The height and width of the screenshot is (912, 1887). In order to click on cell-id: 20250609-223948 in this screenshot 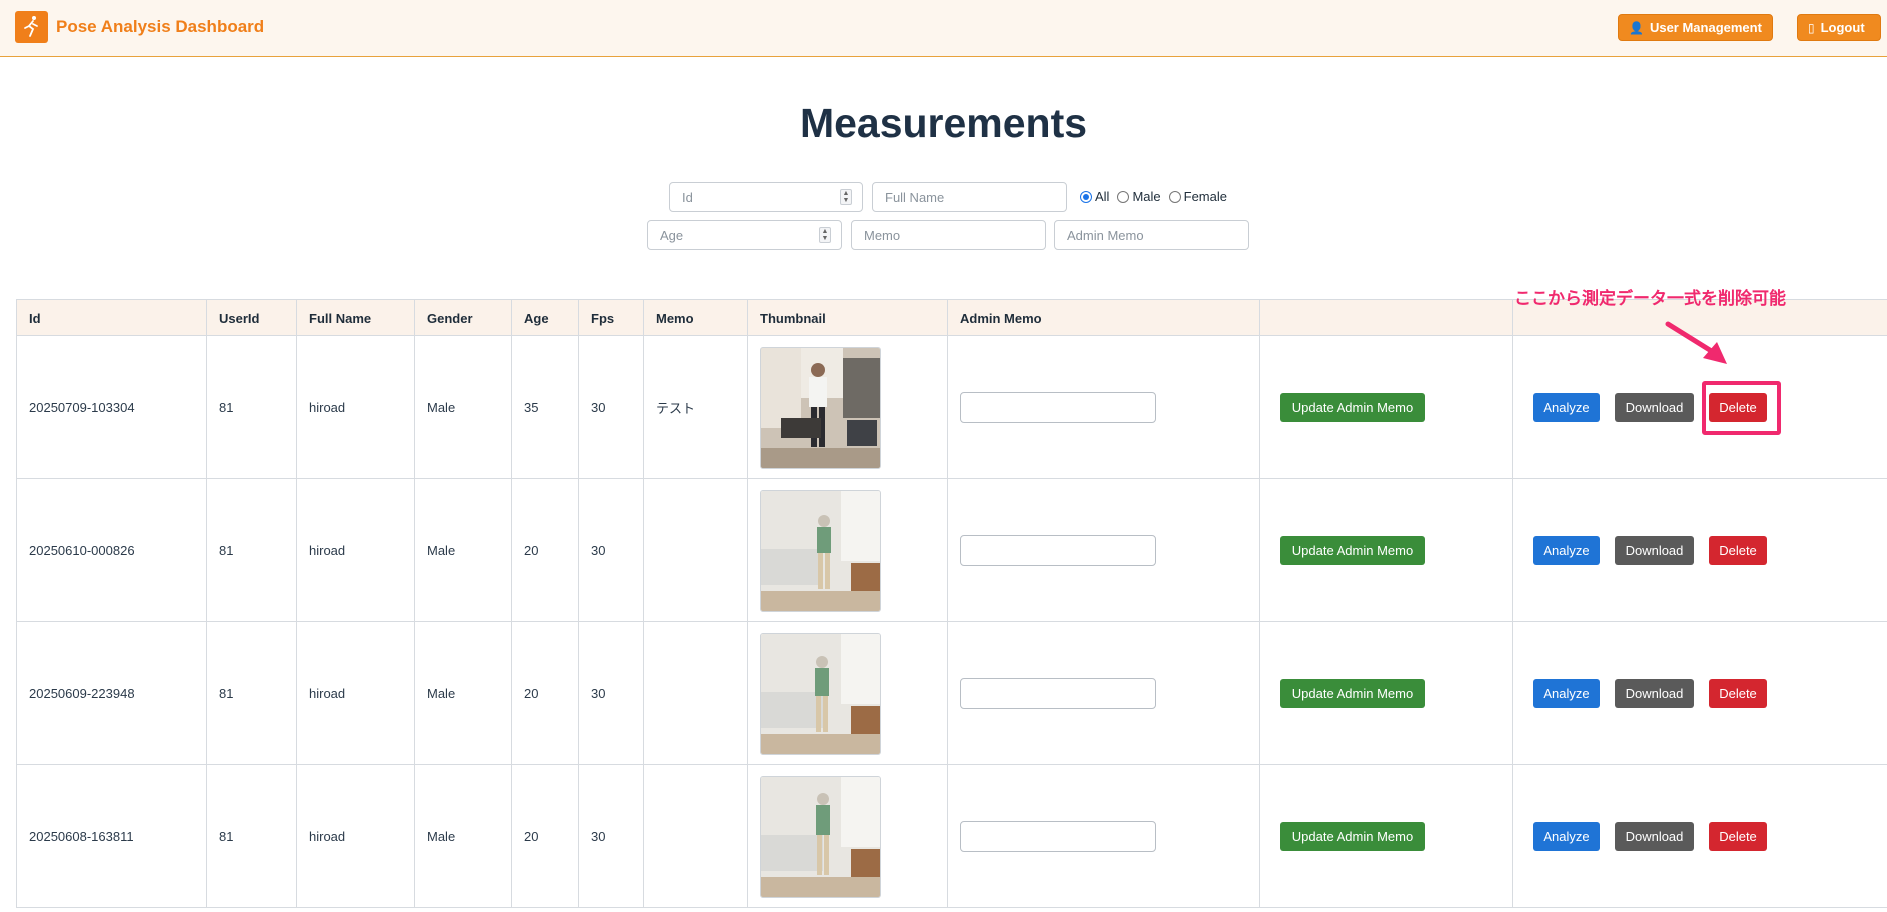, I will do `click(112, 693)`.